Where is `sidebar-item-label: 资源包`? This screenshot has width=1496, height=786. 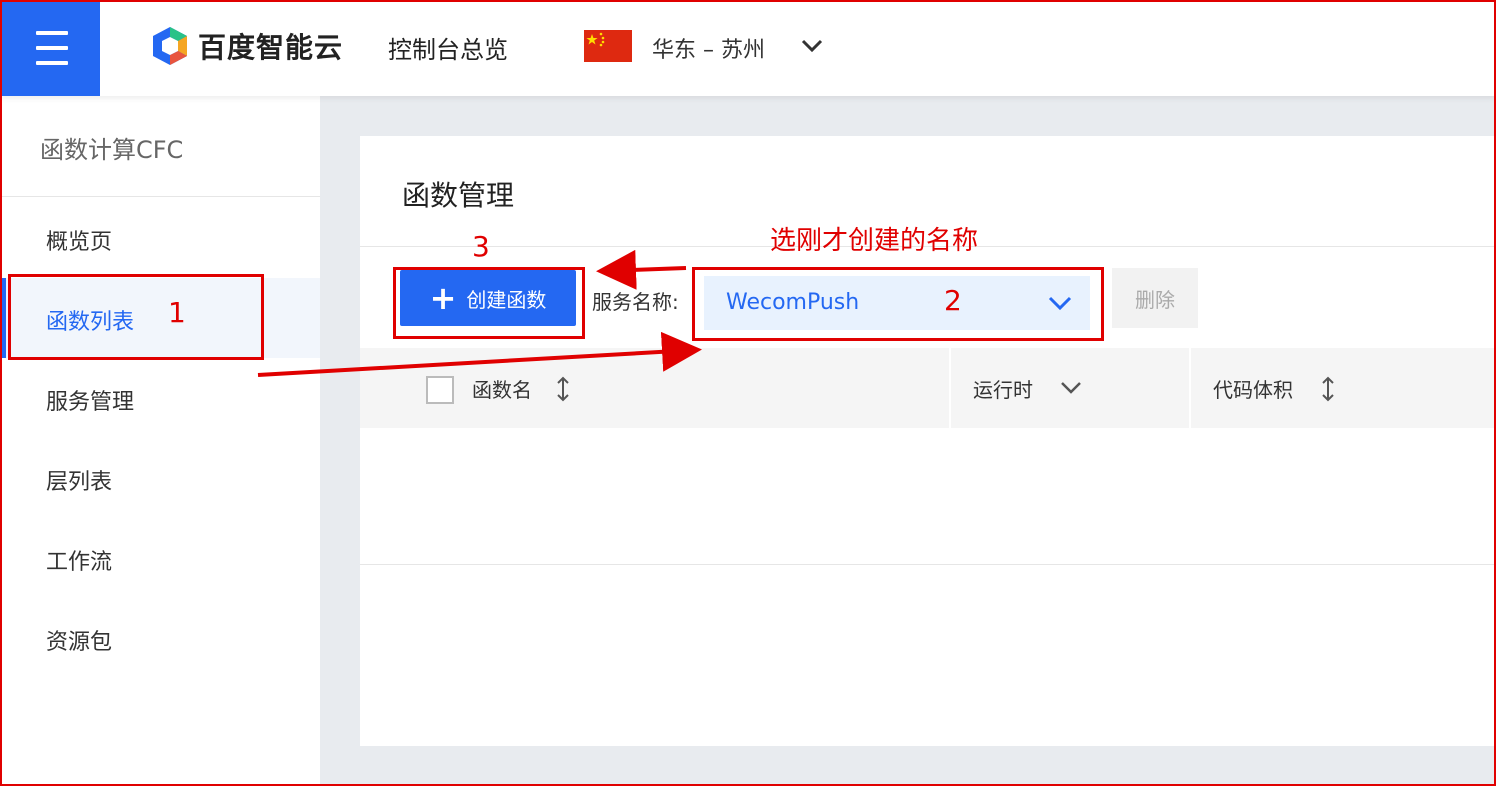
sidebar-item-label: 资源包 is located at coordinates (79, 642).